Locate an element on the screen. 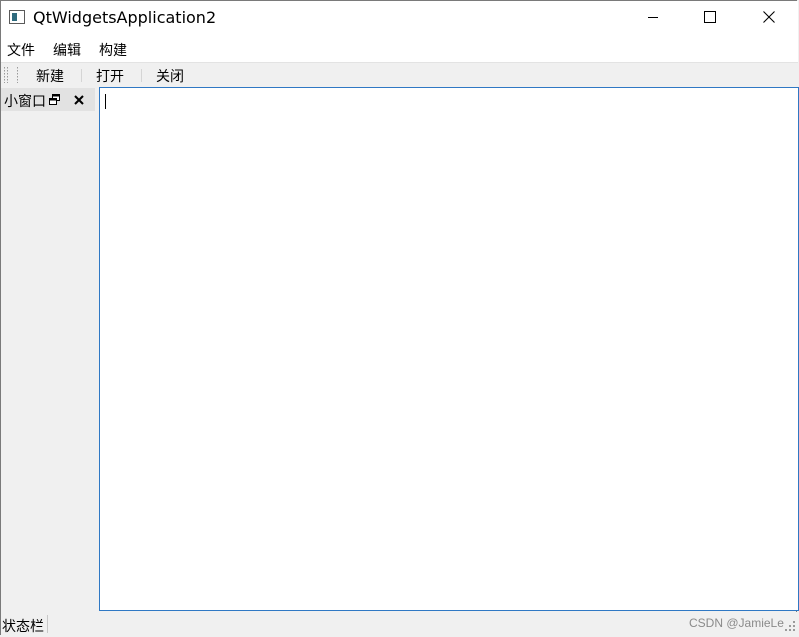 This screenshot has width=799, height=637. dock-float-icon is located at coordinates (54, 99).